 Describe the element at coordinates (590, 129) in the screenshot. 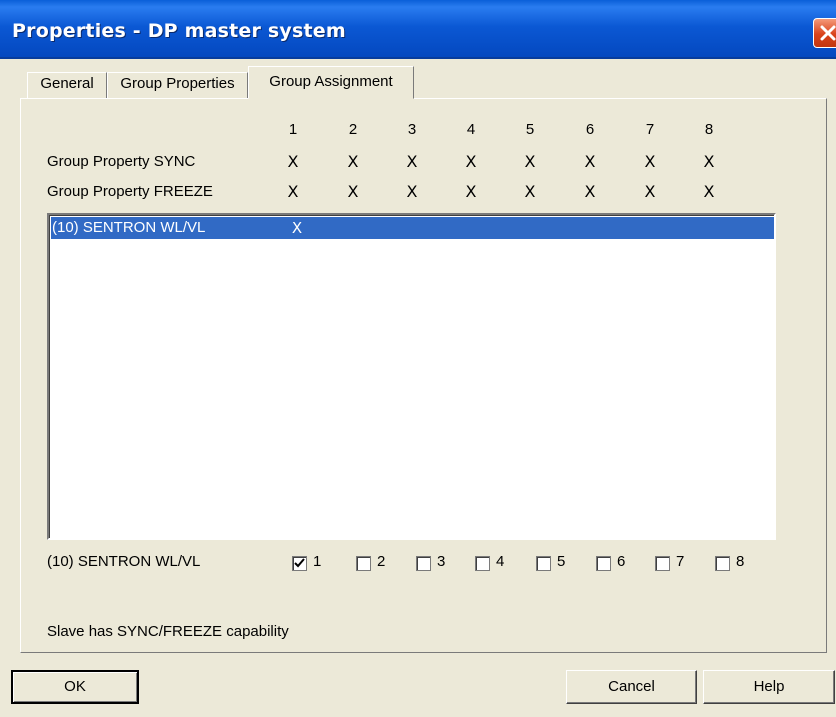

I see `group-column-6: 6` at that location.